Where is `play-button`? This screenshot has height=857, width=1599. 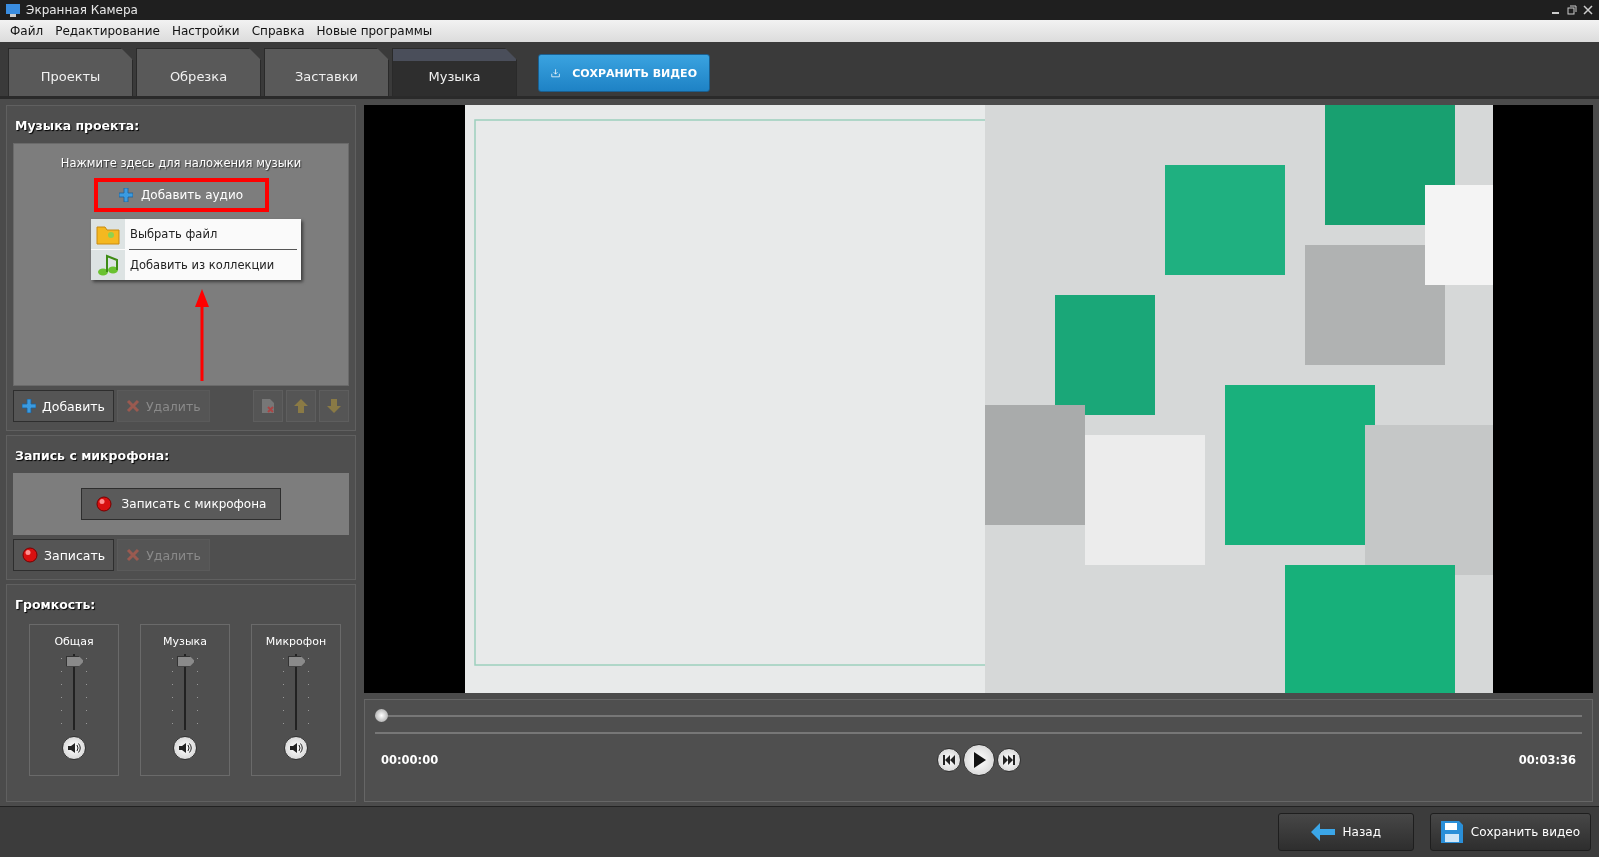 play-button is located at coordinates (978, 760).